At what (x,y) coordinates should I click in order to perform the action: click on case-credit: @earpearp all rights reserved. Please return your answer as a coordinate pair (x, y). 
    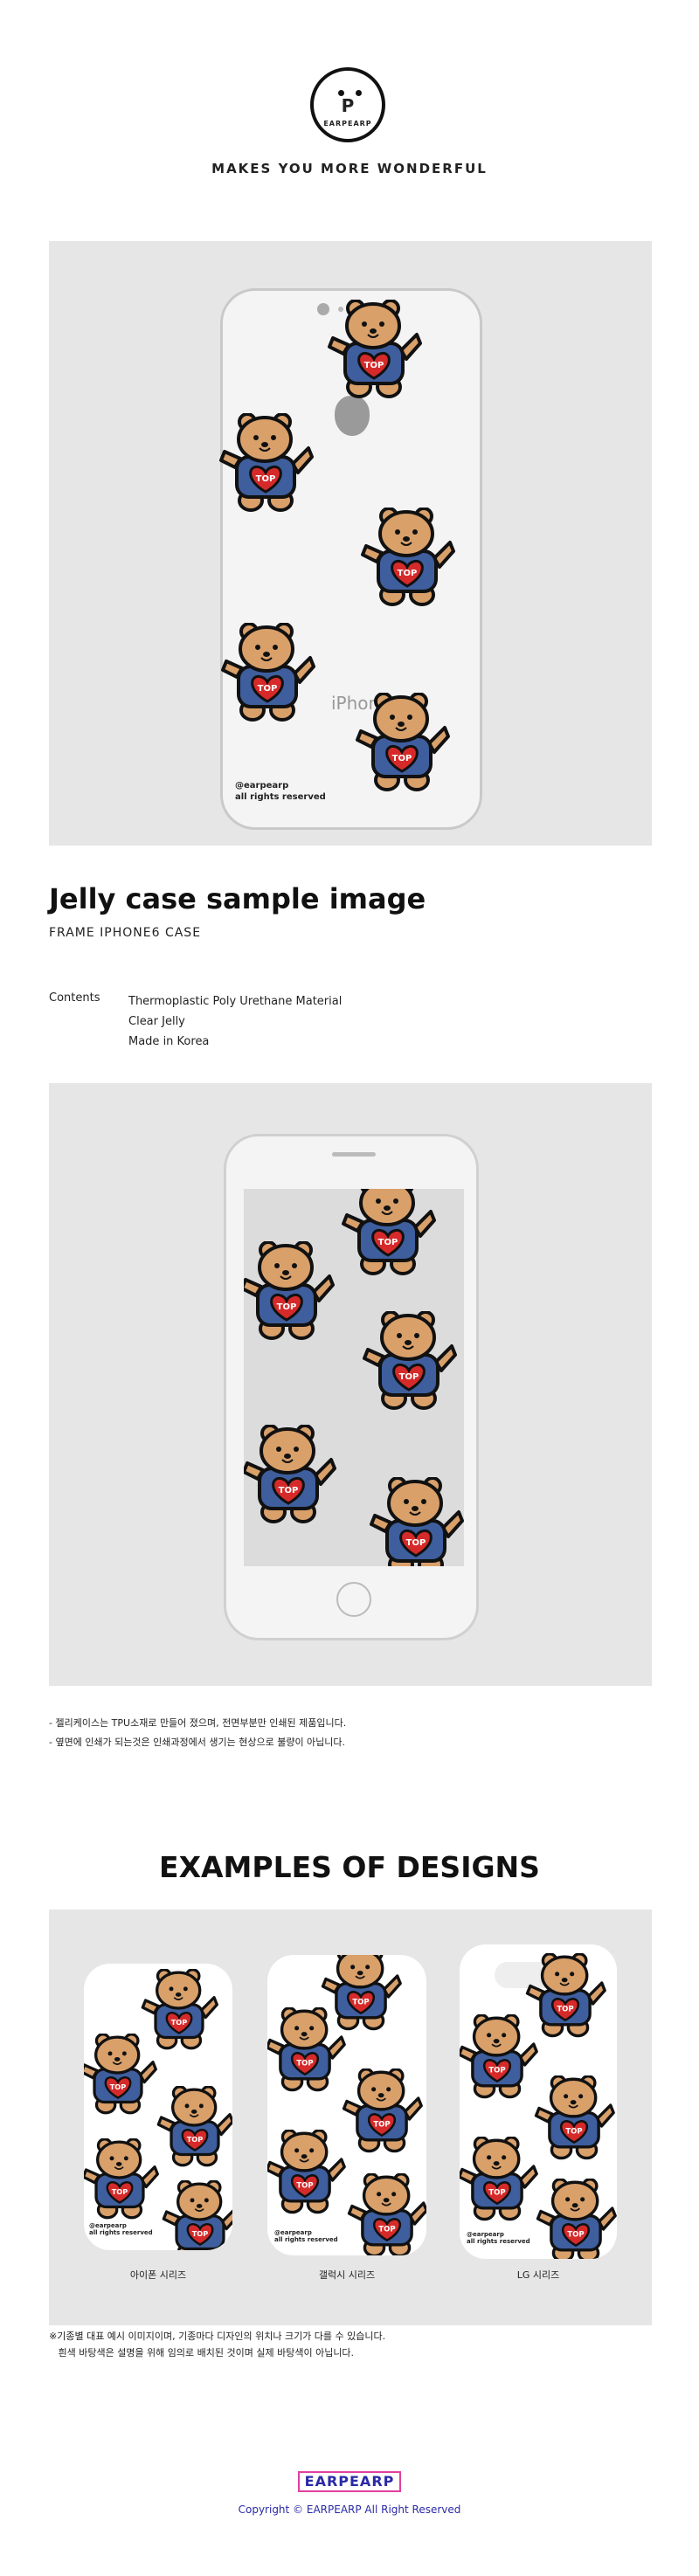
    Looking at the image, I should click on (281, 791).